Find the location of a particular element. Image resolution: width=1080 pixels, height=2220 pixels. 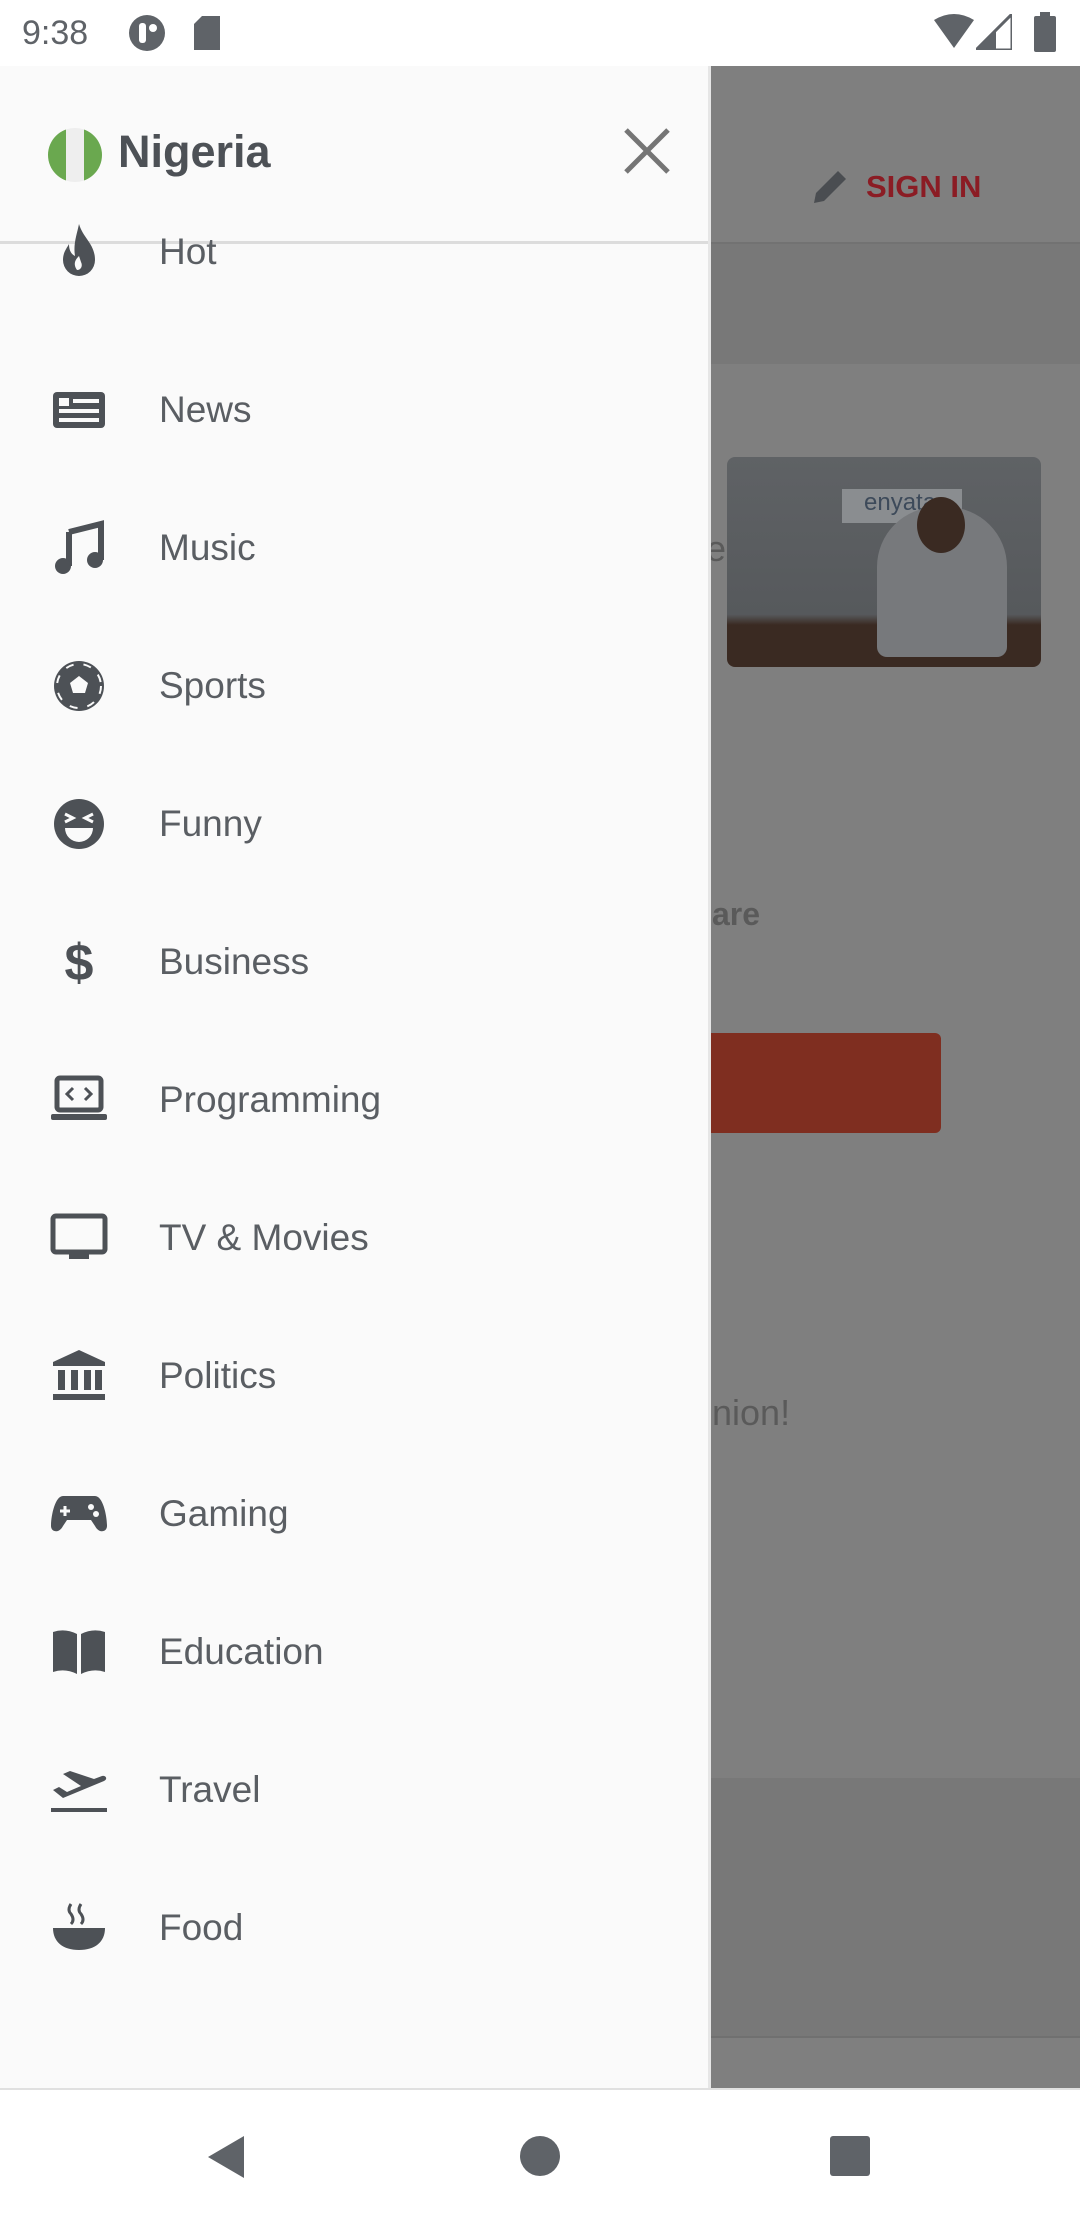

pencil-icon is located at coordinates (830, 187).